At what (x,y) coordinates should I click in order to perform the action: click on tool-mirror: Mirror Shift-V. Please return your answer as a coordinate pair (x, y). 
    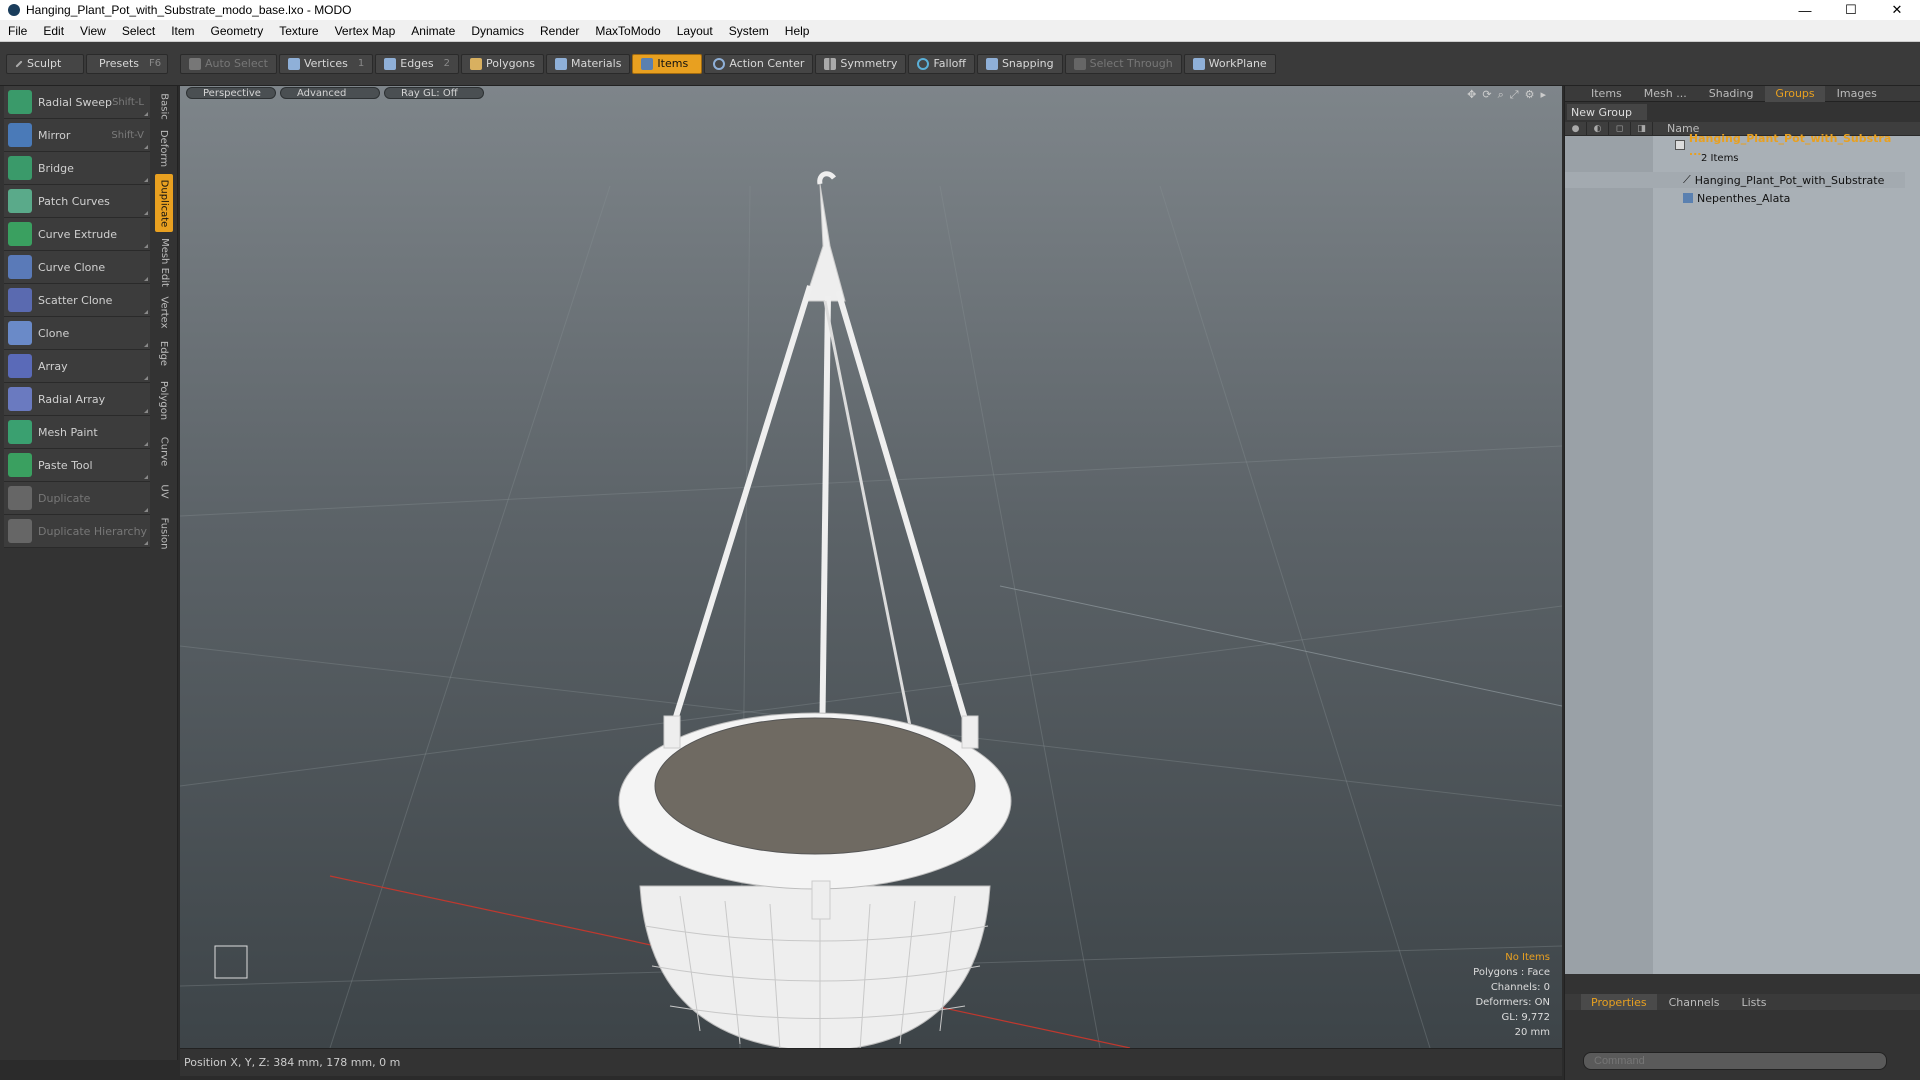
    Looking at the image, I should click on (77, 135).